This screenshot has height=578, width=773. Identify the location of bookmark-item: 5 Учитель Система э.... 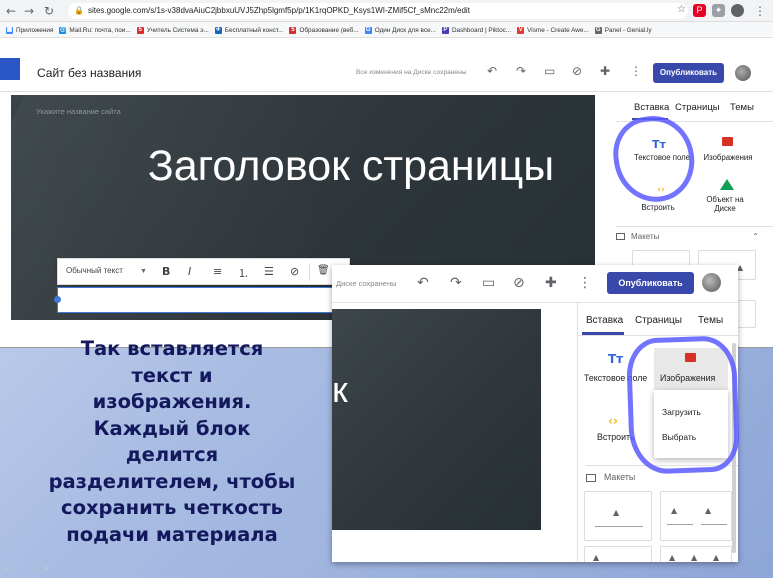
(172, 30).